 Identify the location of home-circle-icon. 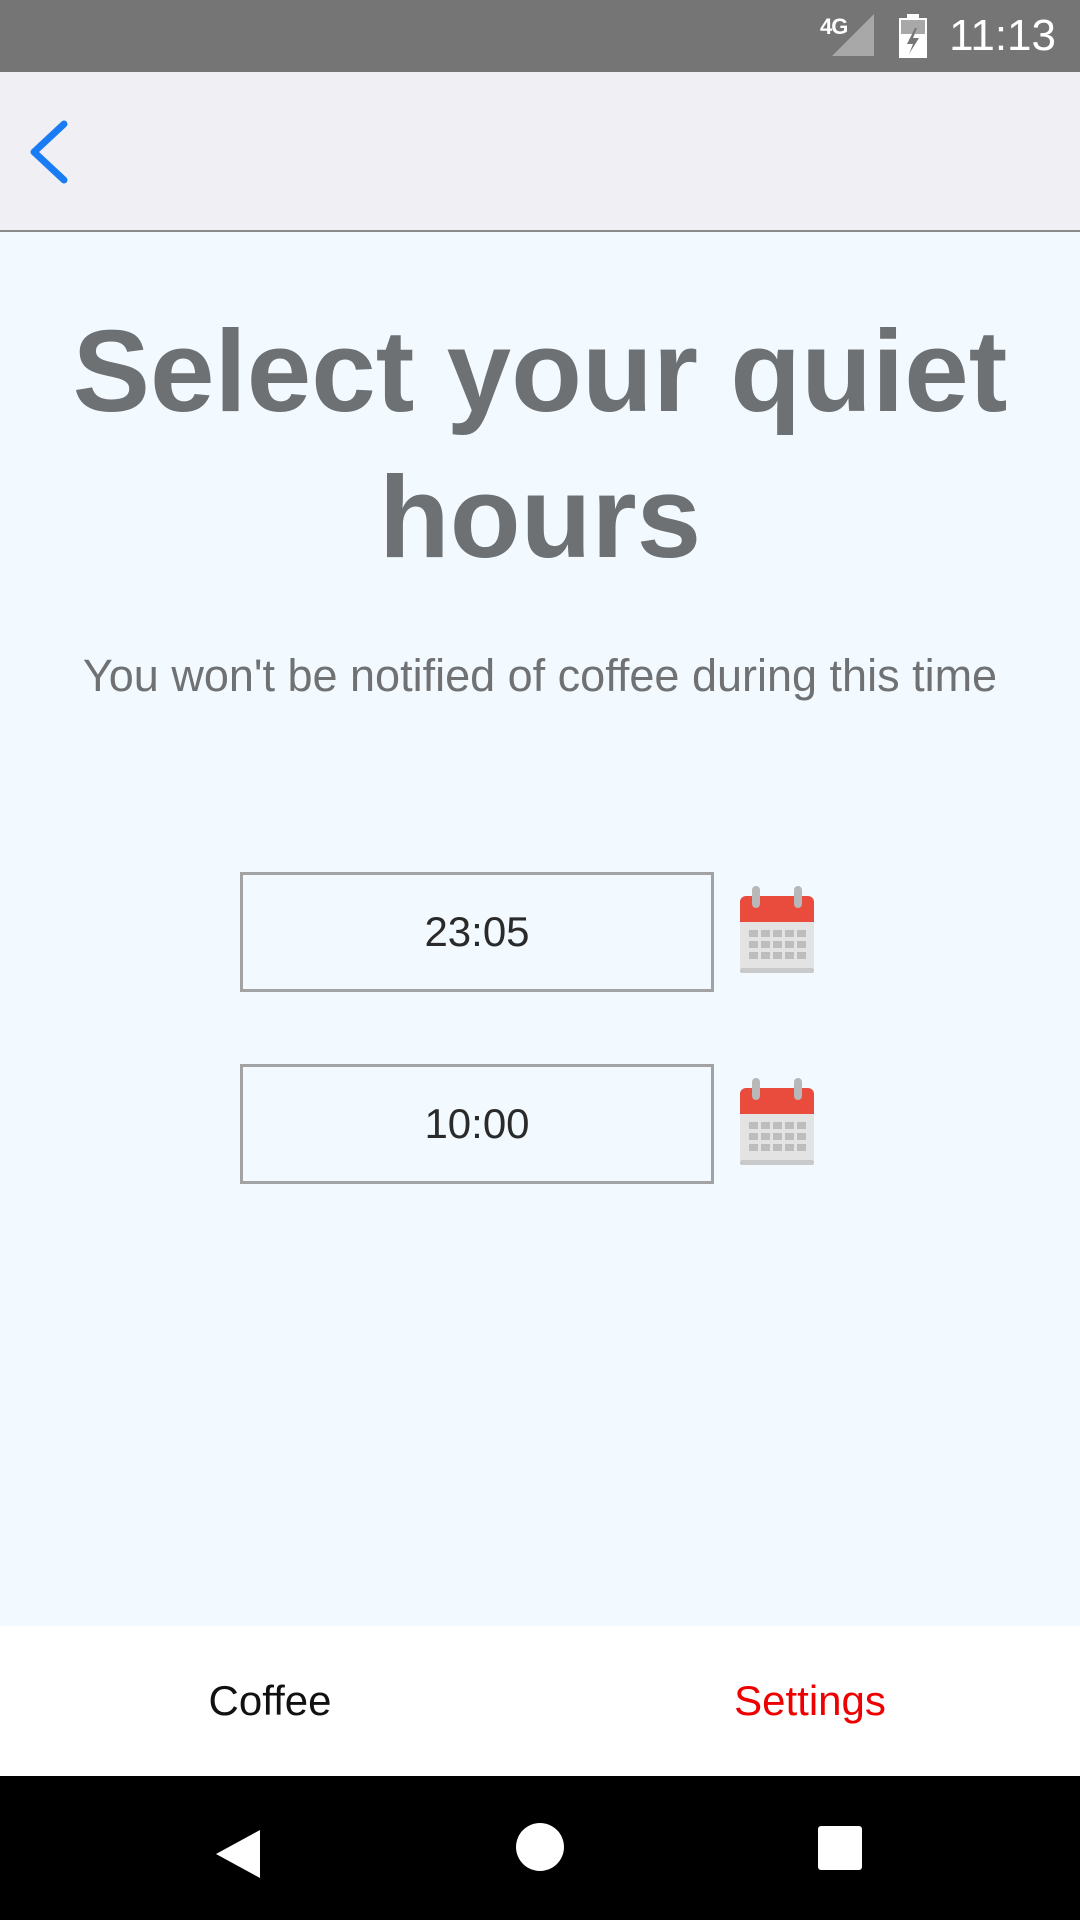
(540, 1847).